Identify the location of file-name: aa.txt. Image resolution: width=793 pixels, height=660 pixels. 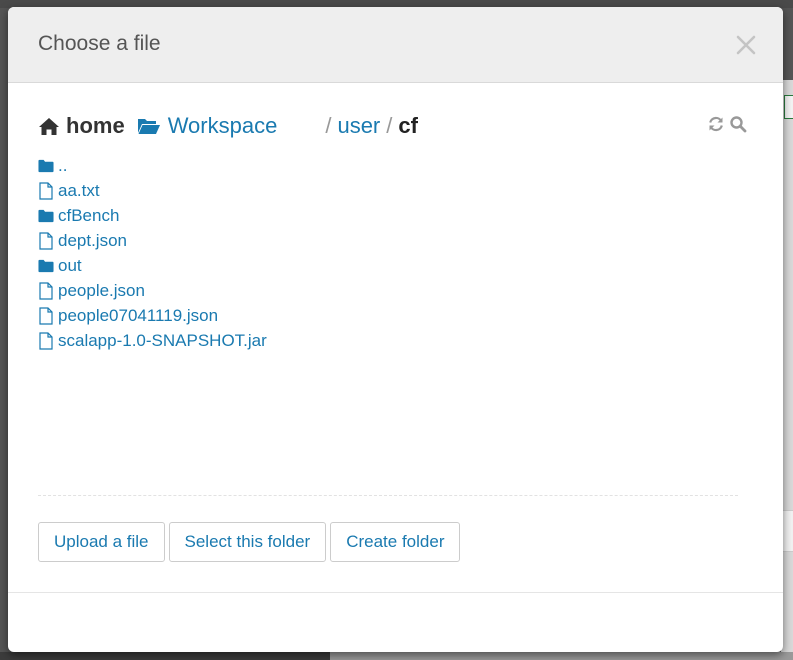
(79, 190).